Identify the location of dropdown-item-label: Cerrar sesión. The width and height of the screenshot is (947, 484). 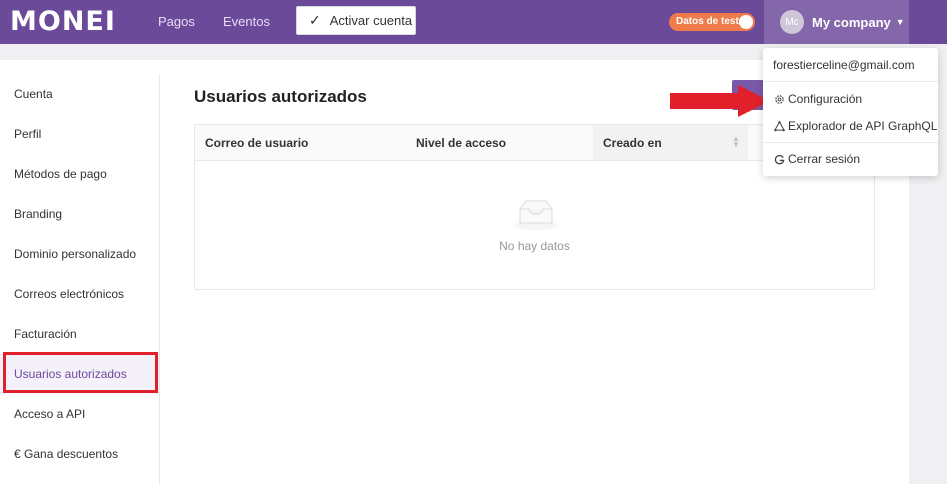
(824, 159).